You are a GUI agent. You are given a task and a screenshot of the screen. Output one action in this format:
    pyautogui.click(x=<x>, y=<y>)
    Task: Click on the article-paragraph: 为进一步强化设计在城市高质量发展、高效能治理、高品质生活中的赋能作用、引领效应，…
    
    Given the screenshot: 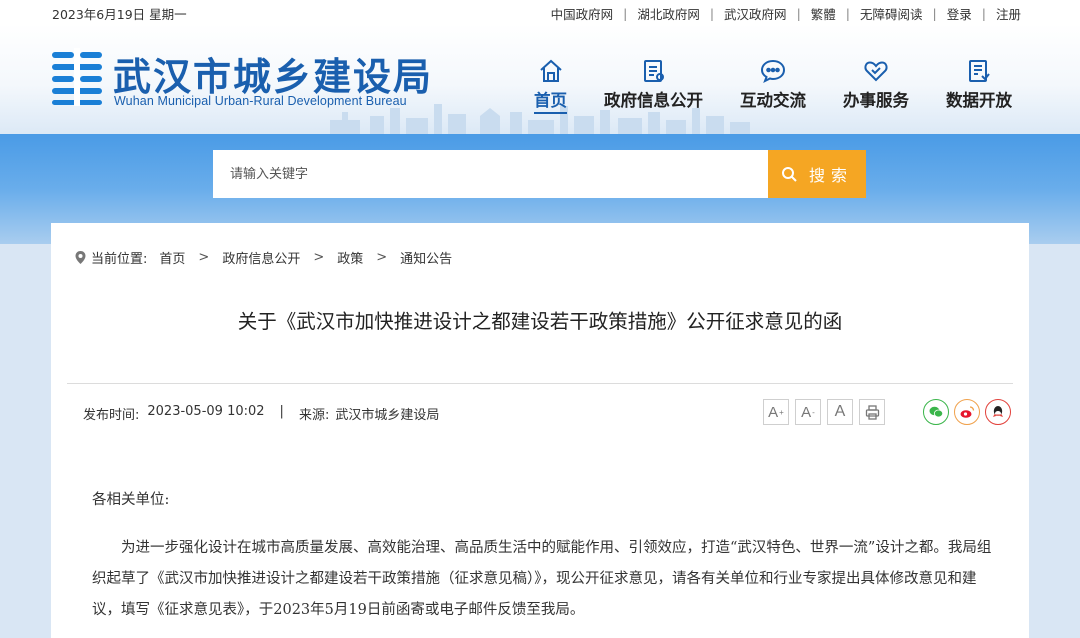 What is the action you would take?
    pyautogui.click(x=542, y=579)
    